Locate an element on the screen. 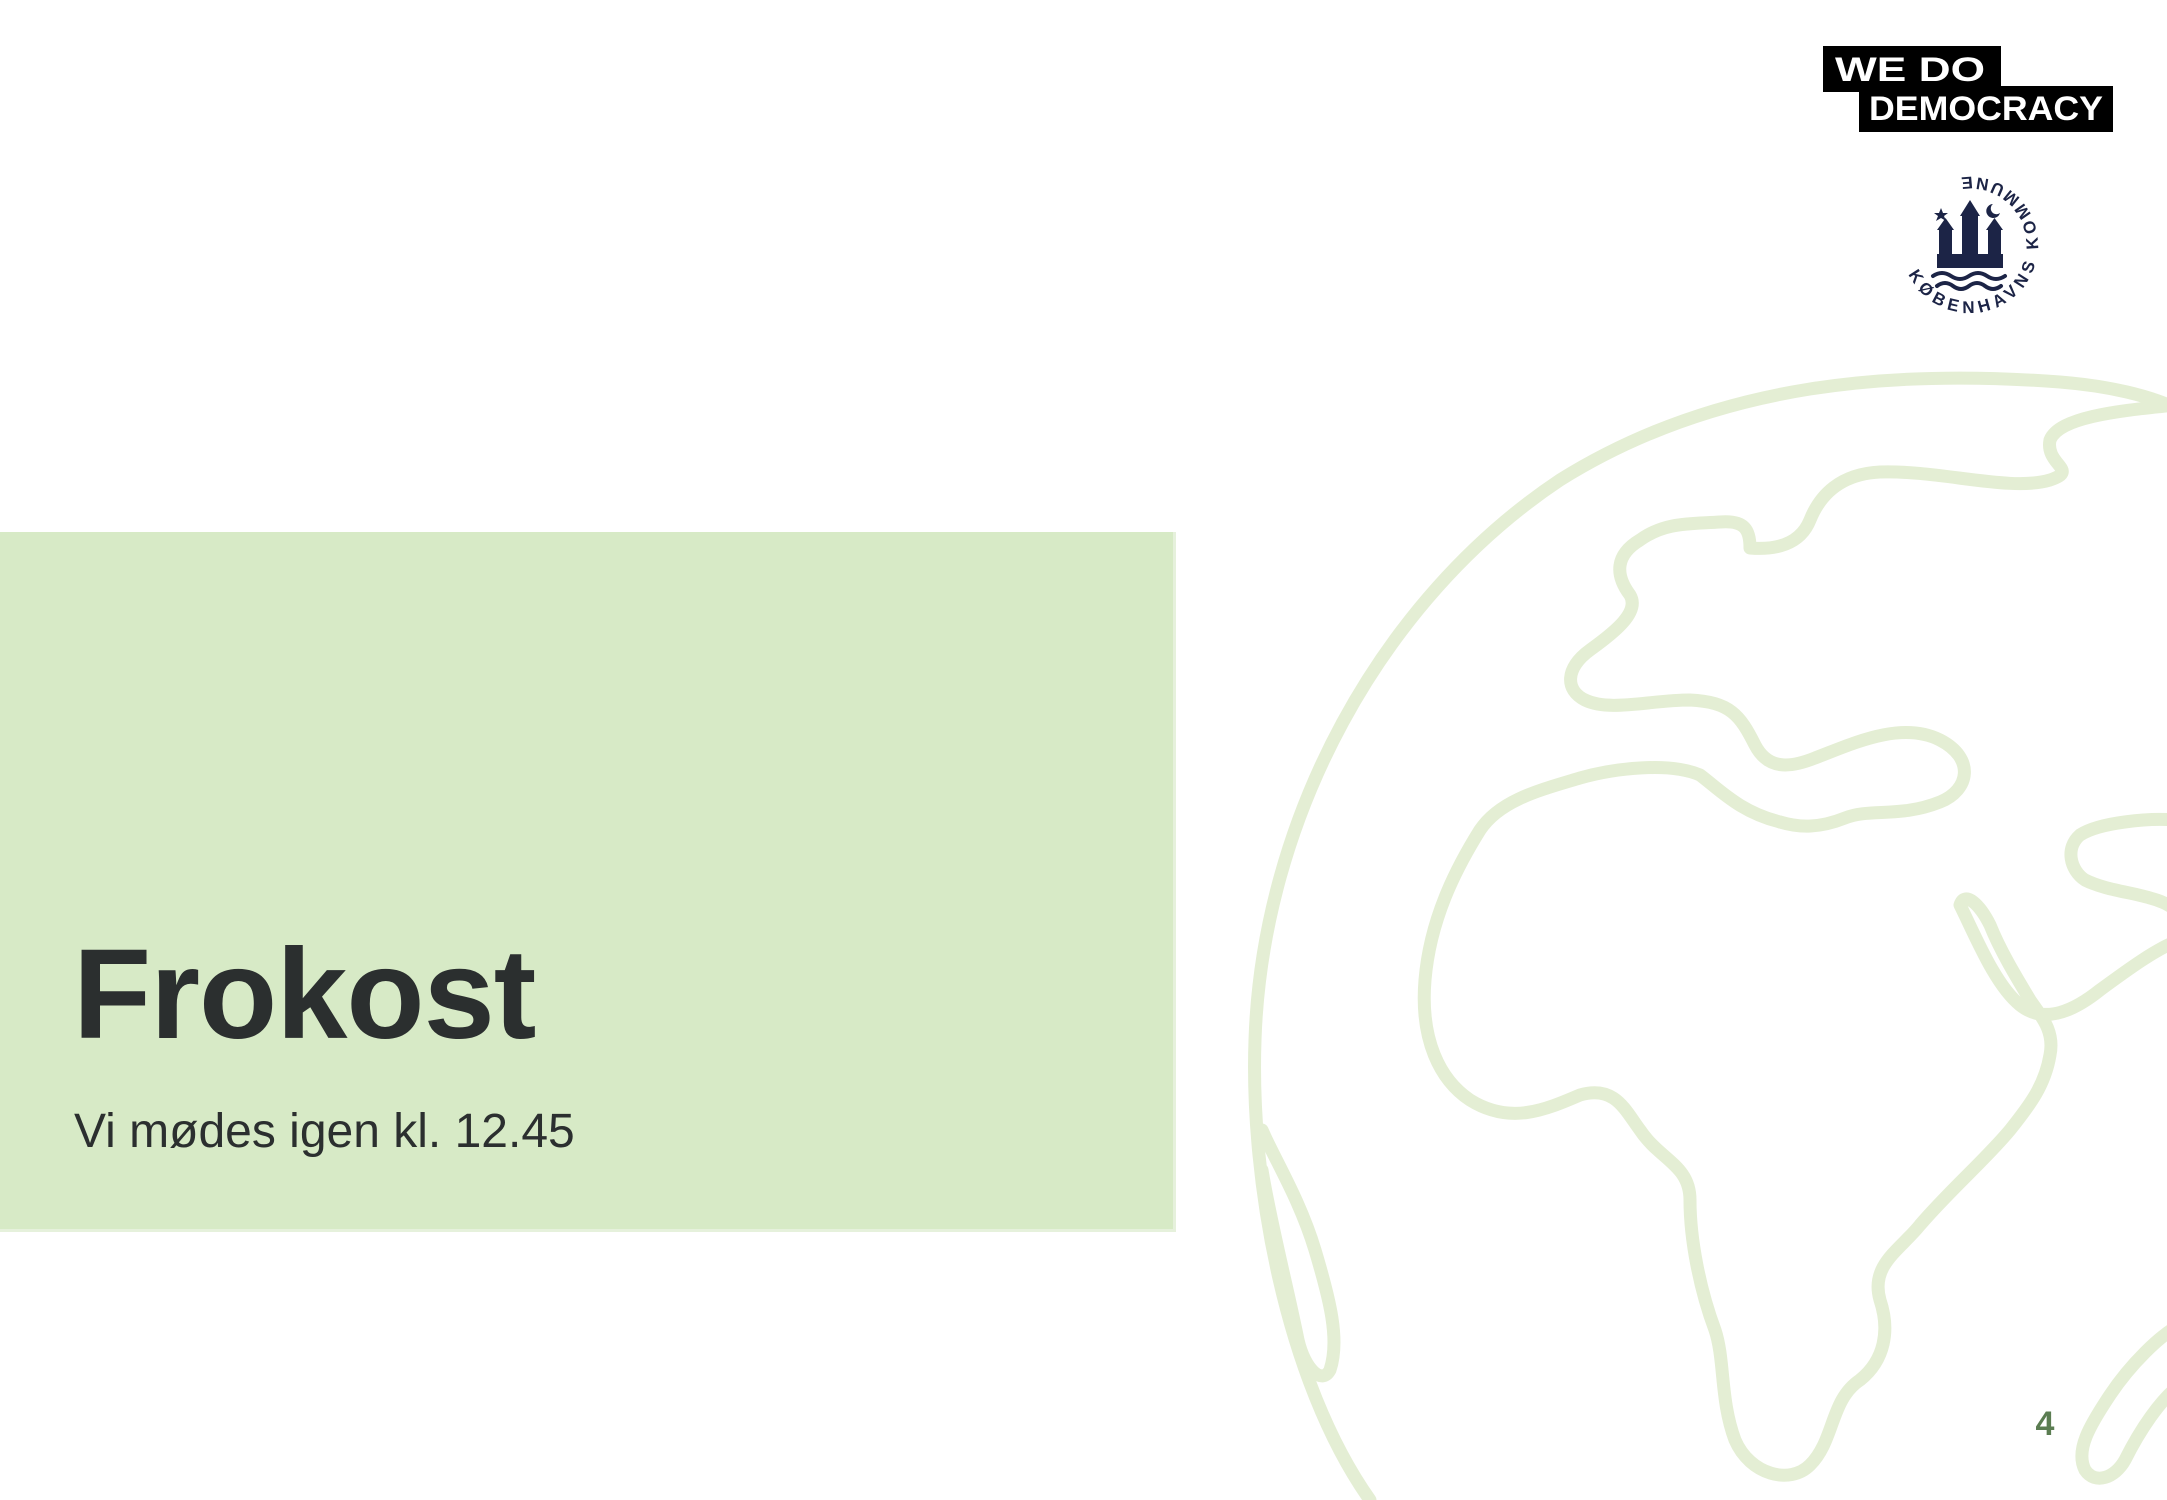  globe-landmass-east is located at coordinates (2115, 862).